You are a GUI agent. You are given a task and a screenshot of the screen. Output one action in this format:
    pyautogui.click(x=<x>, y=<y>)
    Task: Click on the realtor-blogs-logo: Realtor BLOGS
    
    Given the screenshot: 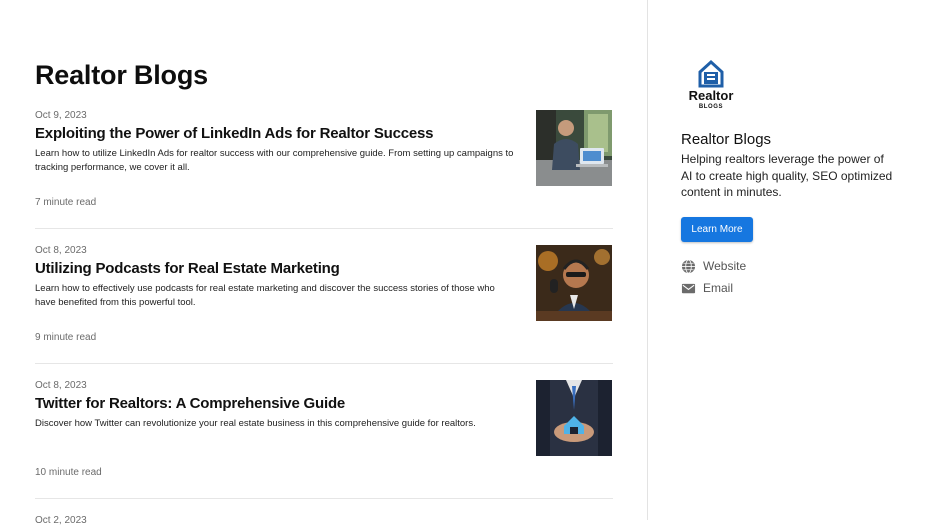 What is the action you would take?
    pyautogui.click(x=711, y=84)
    